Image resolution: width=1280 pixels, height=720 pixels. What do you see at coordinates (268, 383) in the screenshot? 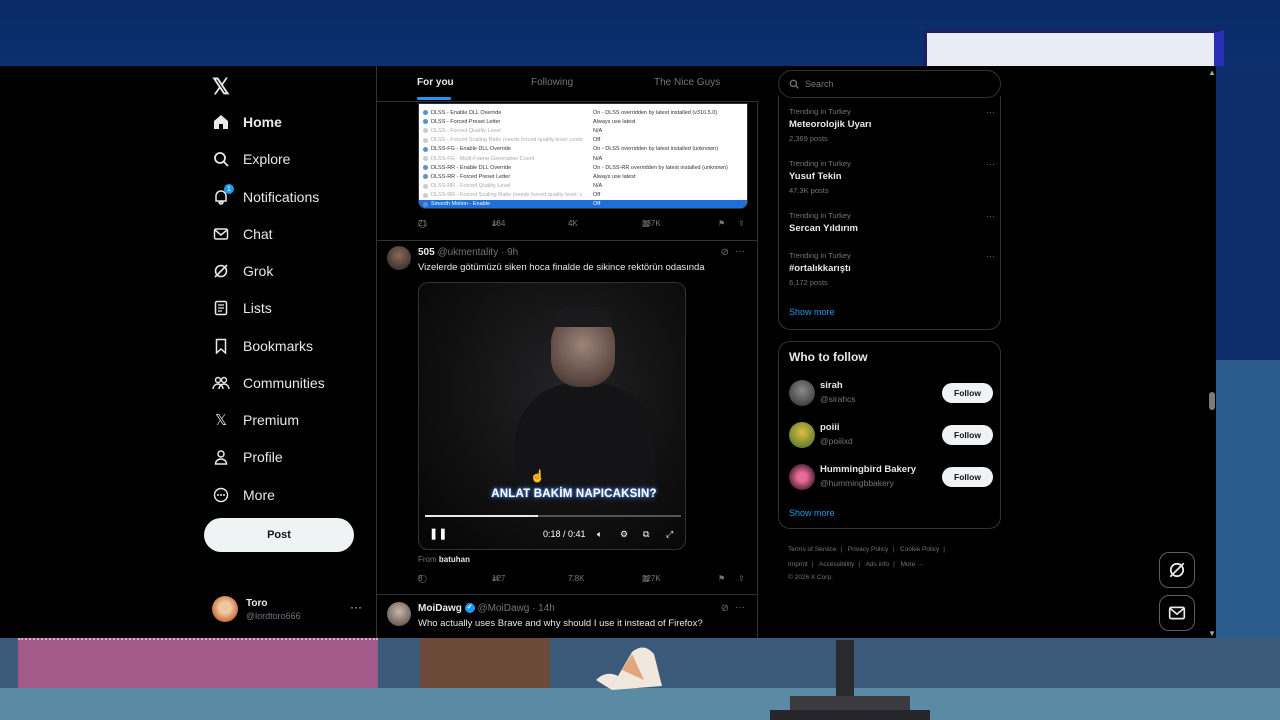
I see `sidebar-item-communities: Communities` at bounding box center [268, 383].